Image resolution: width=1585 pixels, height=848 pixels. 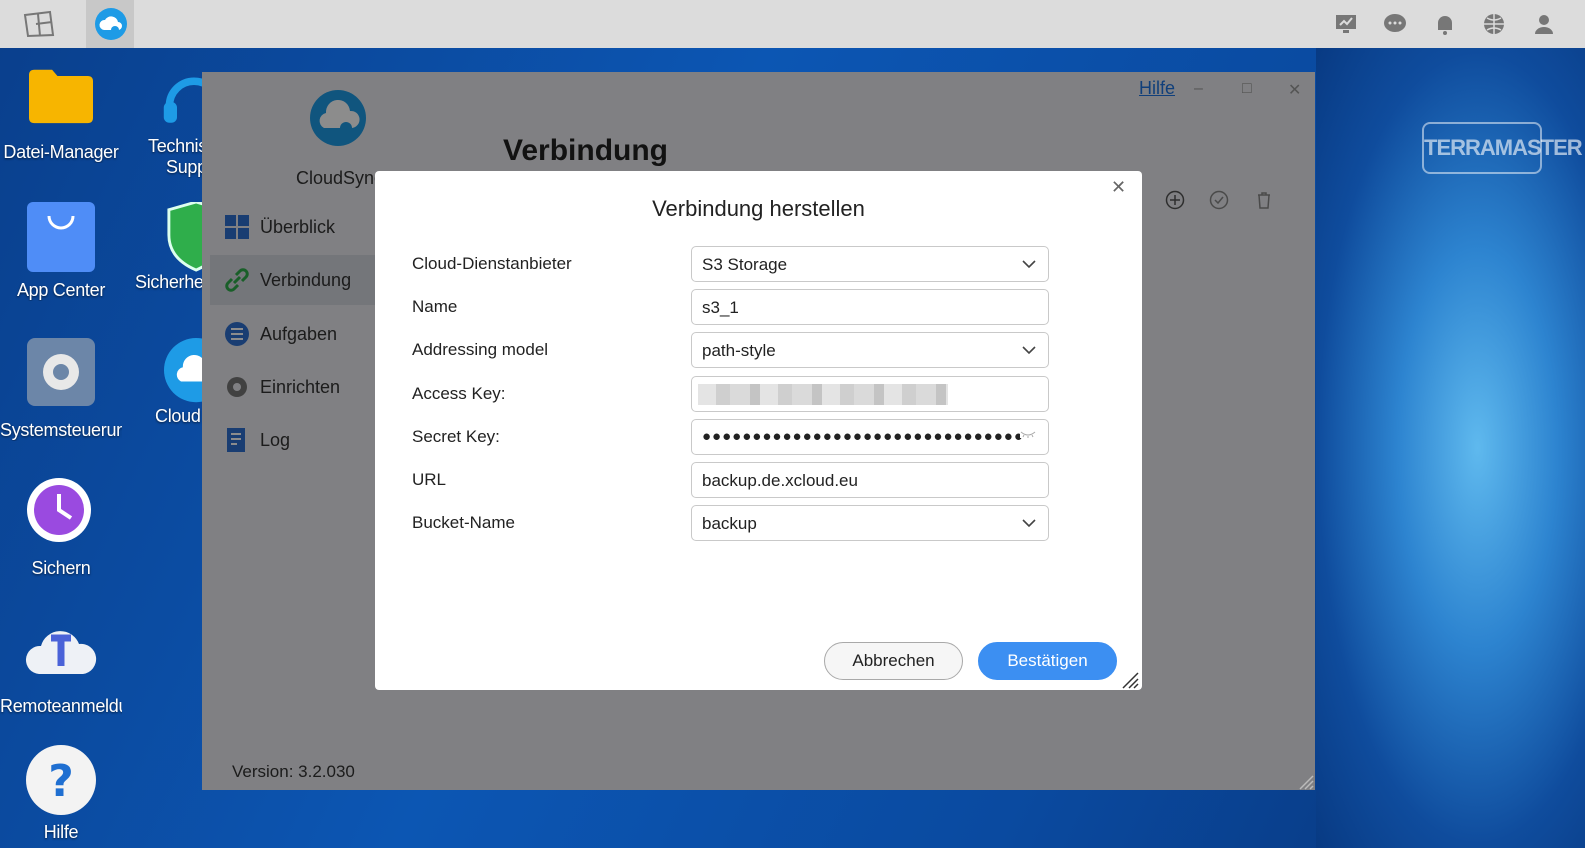 I want to click on dialog-close-icon: ✕, so click(x=1118, y=187).